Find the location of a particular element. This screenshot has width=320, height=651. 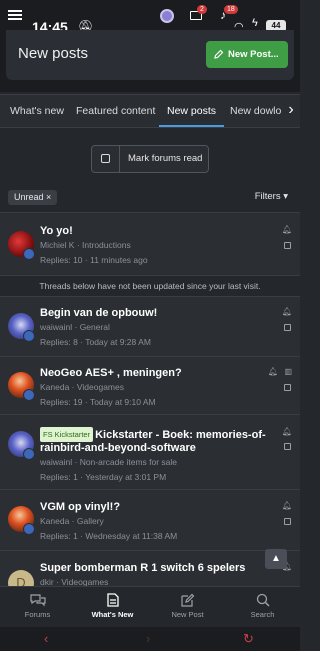

nav-whats-new-label: What's New is located at coordinates (112, 614).